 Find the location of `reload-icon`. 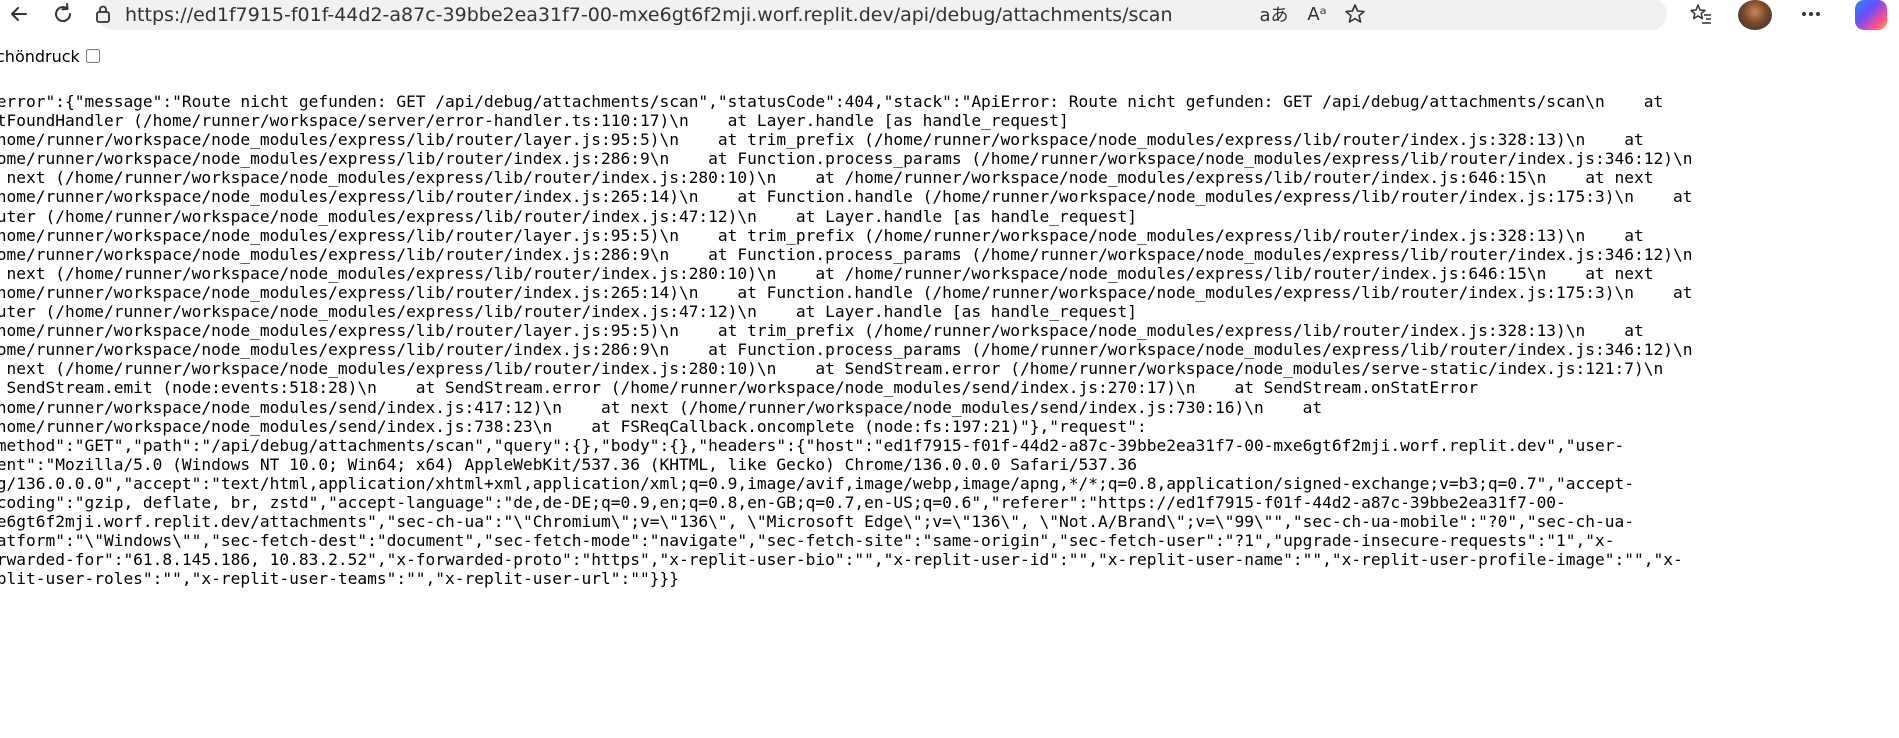

reload-icon is located at coordinates (63, 14).